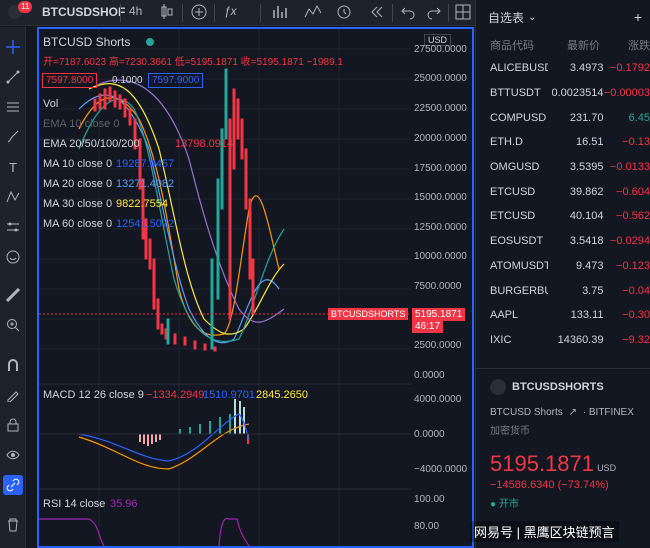 The height and width of the screenshot is (548, 650). Describe the element at coordinates (93, 395) in the screenshot. I see `macd-legend: MACD 12 26 close 9` at that location.